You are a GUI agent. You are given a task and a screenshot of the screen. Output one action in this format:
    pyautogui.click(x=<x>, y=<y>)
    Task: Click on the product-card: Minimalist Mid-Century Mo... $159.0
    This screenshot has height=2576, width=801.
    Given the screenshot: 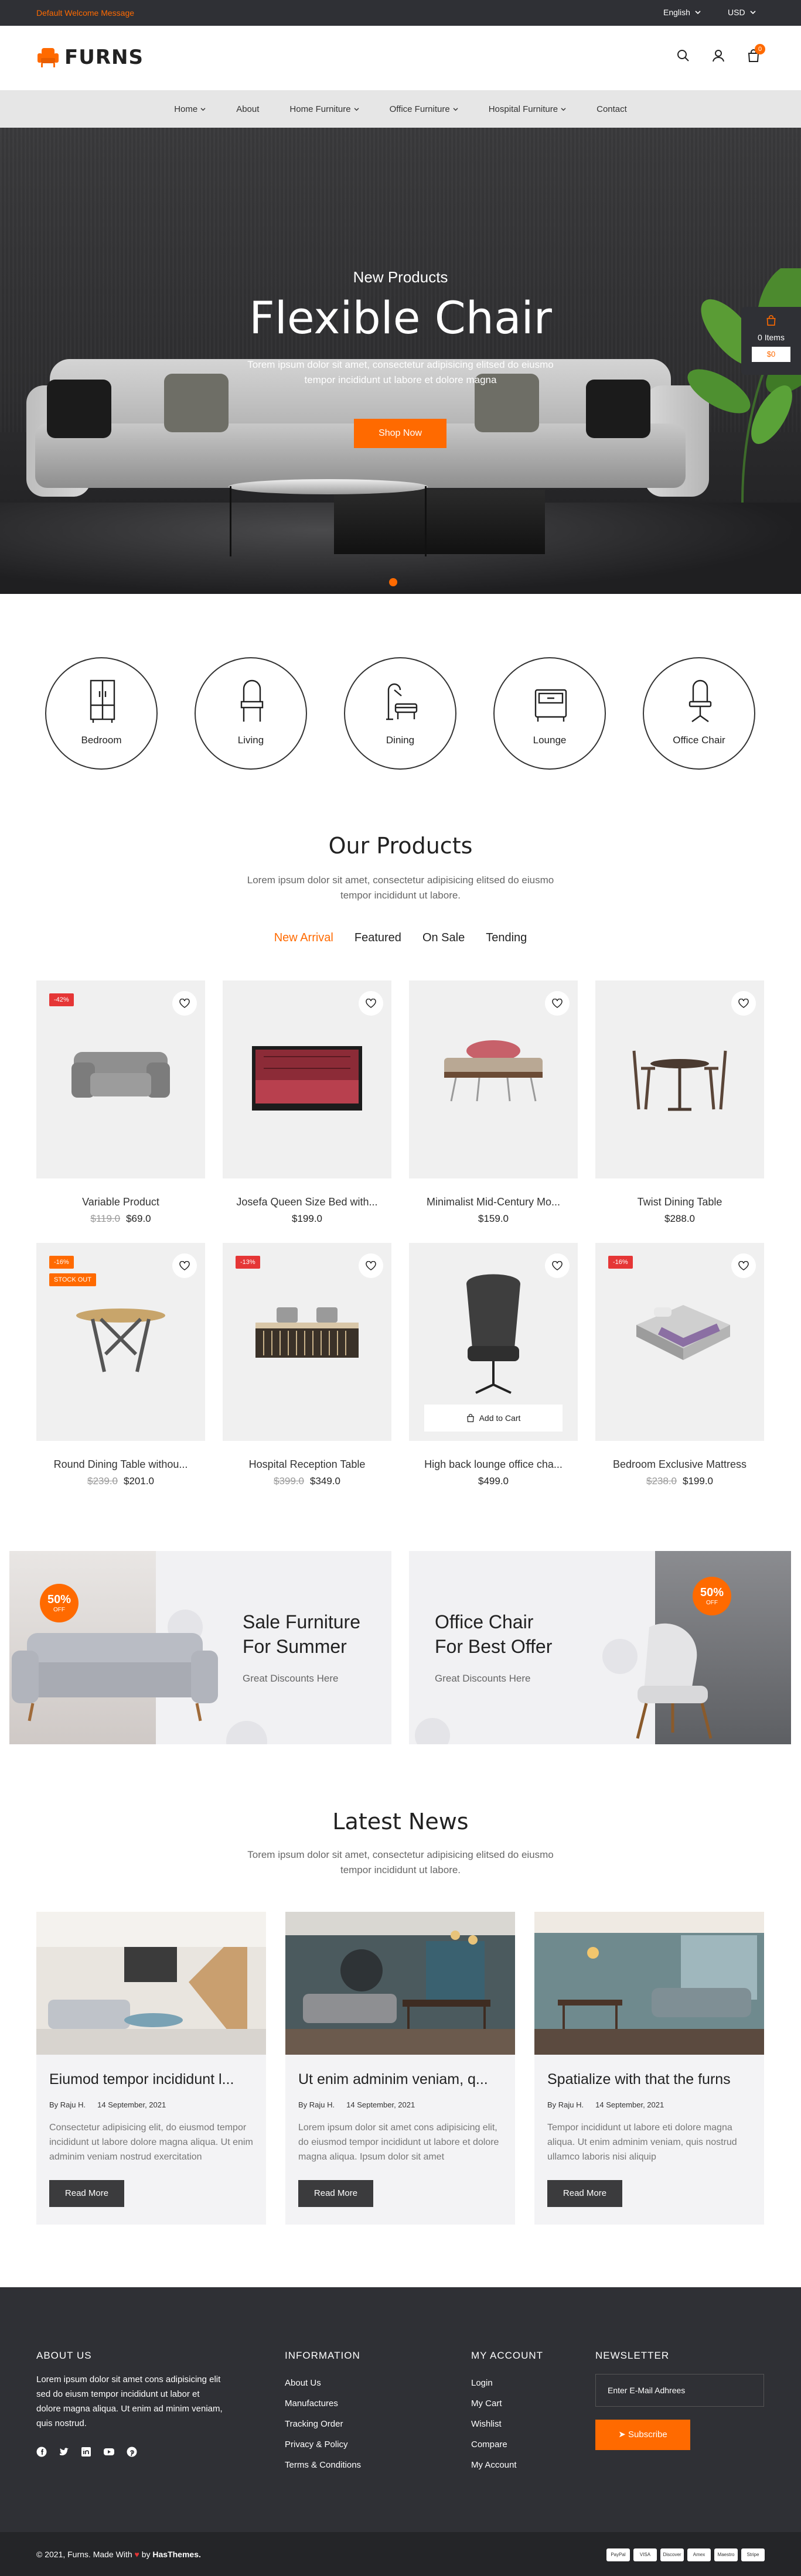 What is the action you would take?
    pyautogui.click(x=493, y=1103)
    